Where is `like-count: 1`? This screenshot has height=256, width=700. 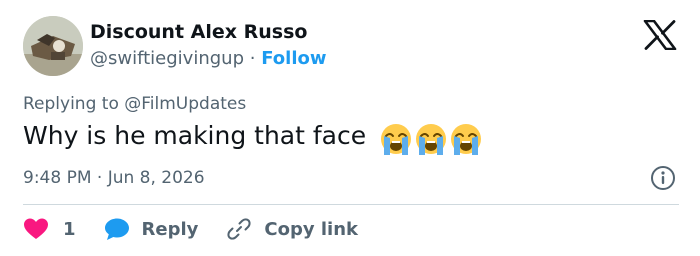 like-count: 1 is located at coordinates (69, 229).